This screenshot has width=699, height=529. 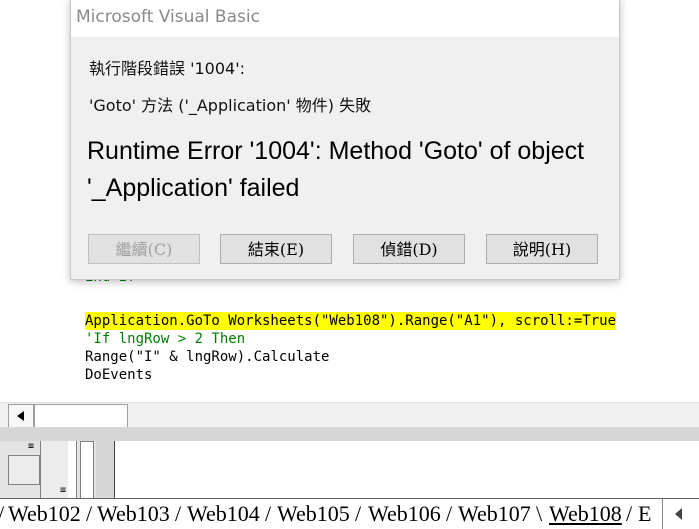 I want to click on code-line: DoEvents, so click(x=118, y=375).